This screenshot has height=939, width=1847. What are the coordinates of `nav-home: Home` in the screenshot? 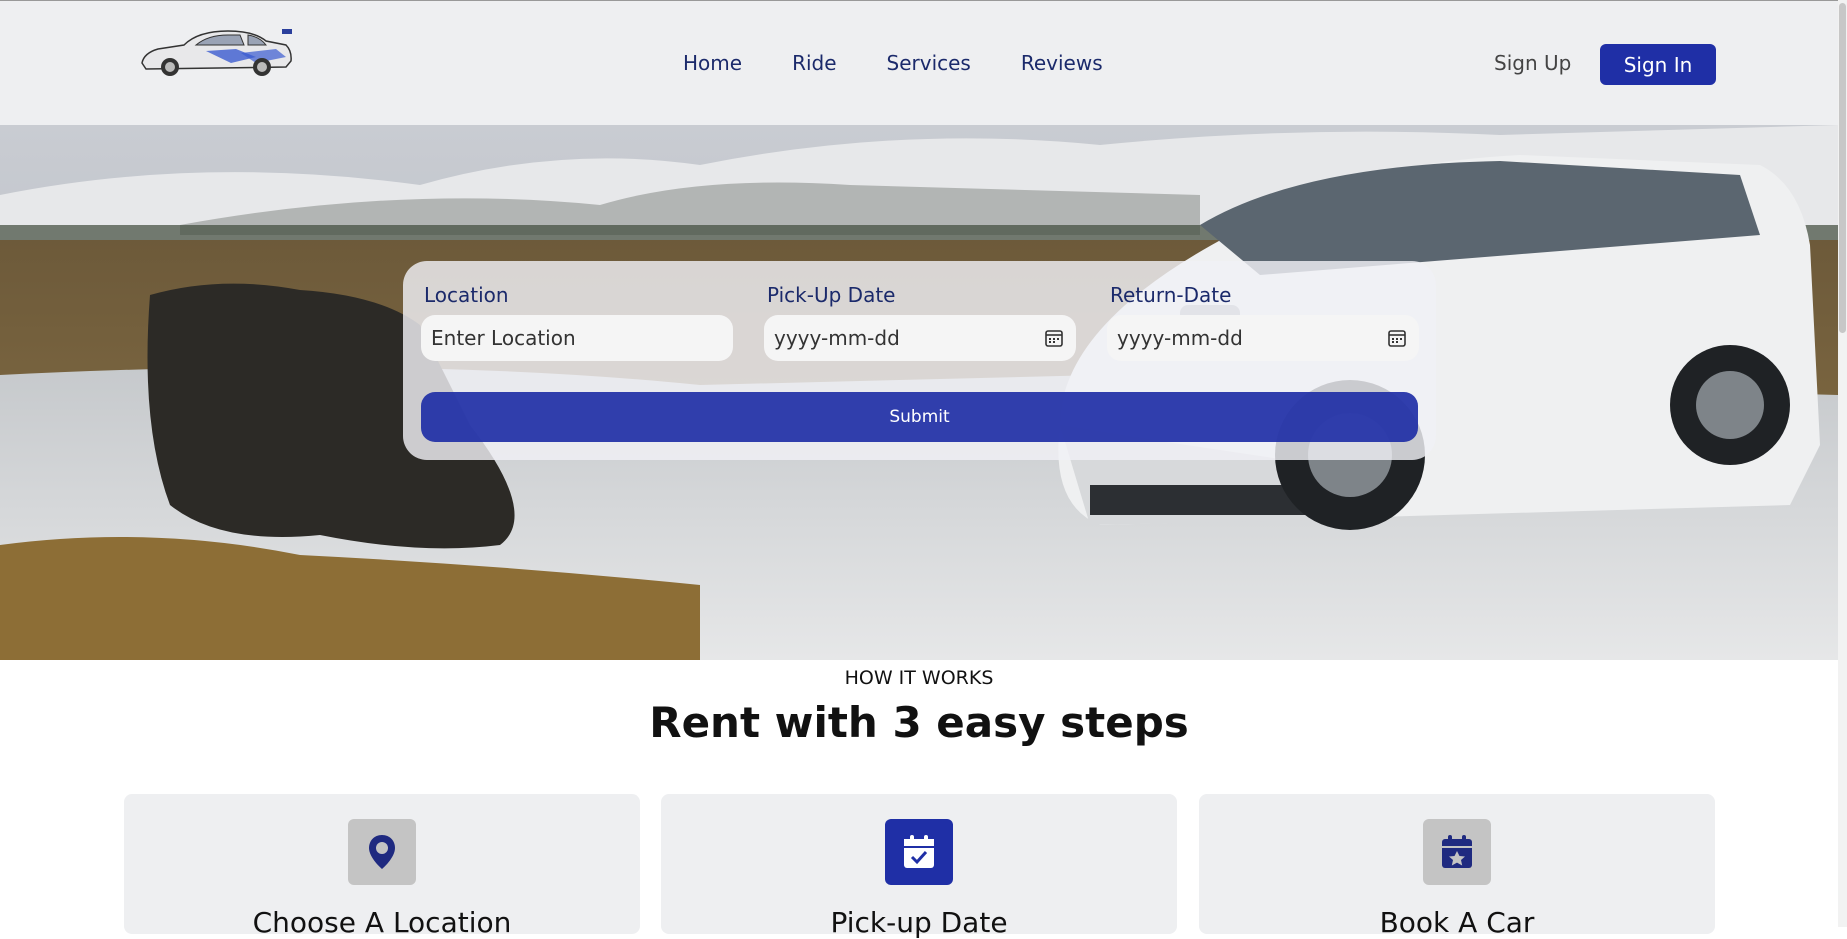 It's located at (712, 63).